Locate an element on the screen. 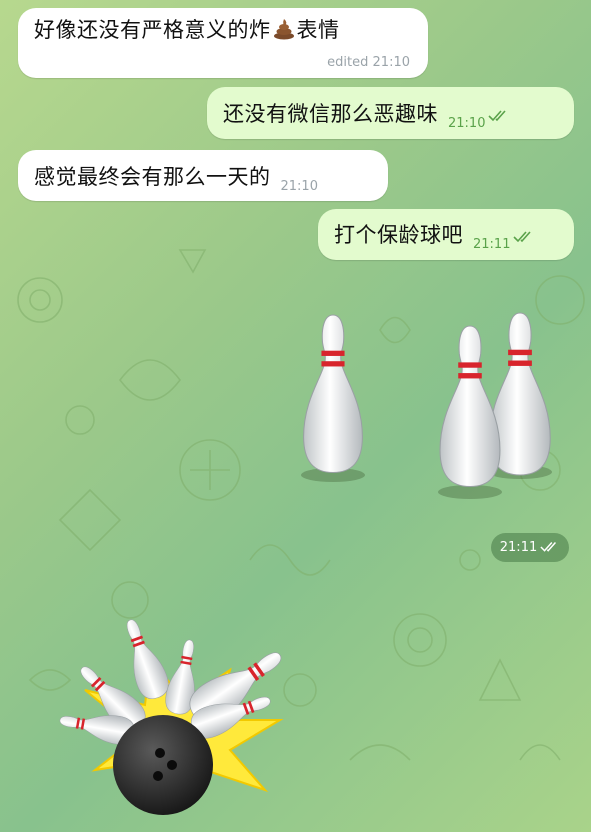 The width and height of the screenshot is (591, 832). message-text: 感觉最终会有那么一天的 is located at coordinates (152, 177).